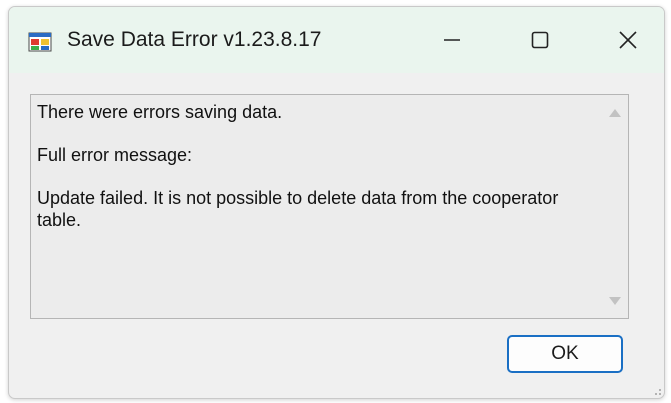 Image resolution: width=671 pixels, height=403 pixels. Describe the element at coordinates (40, 42) in the screenshot. I see `app-window-icon` at that location.